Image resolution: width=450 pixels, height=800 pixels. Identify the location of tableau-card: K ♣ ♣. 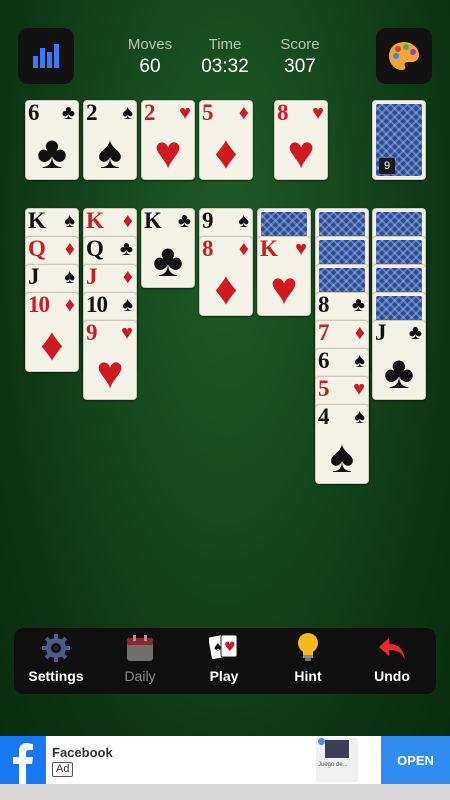
(168, 248).